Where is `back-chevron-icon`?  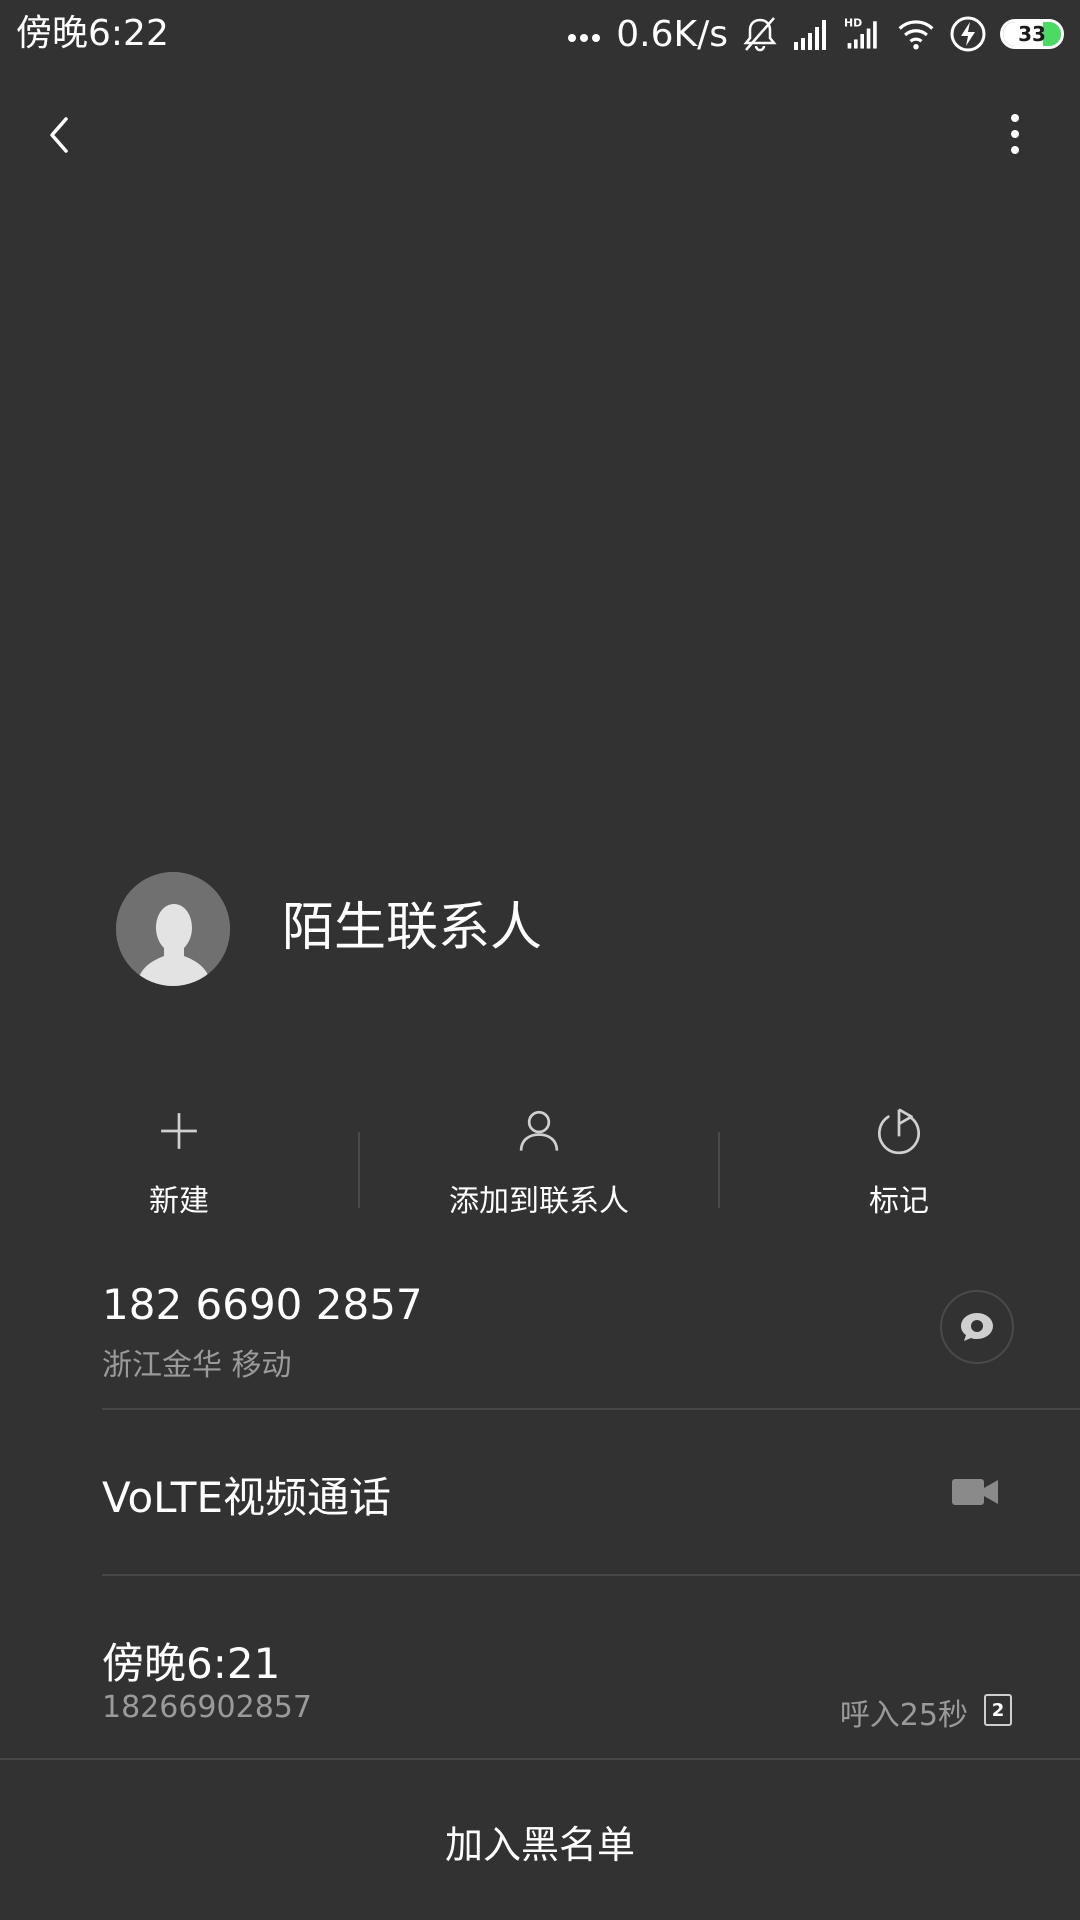 back-chevron-icon is located at coordinates (59, 135).